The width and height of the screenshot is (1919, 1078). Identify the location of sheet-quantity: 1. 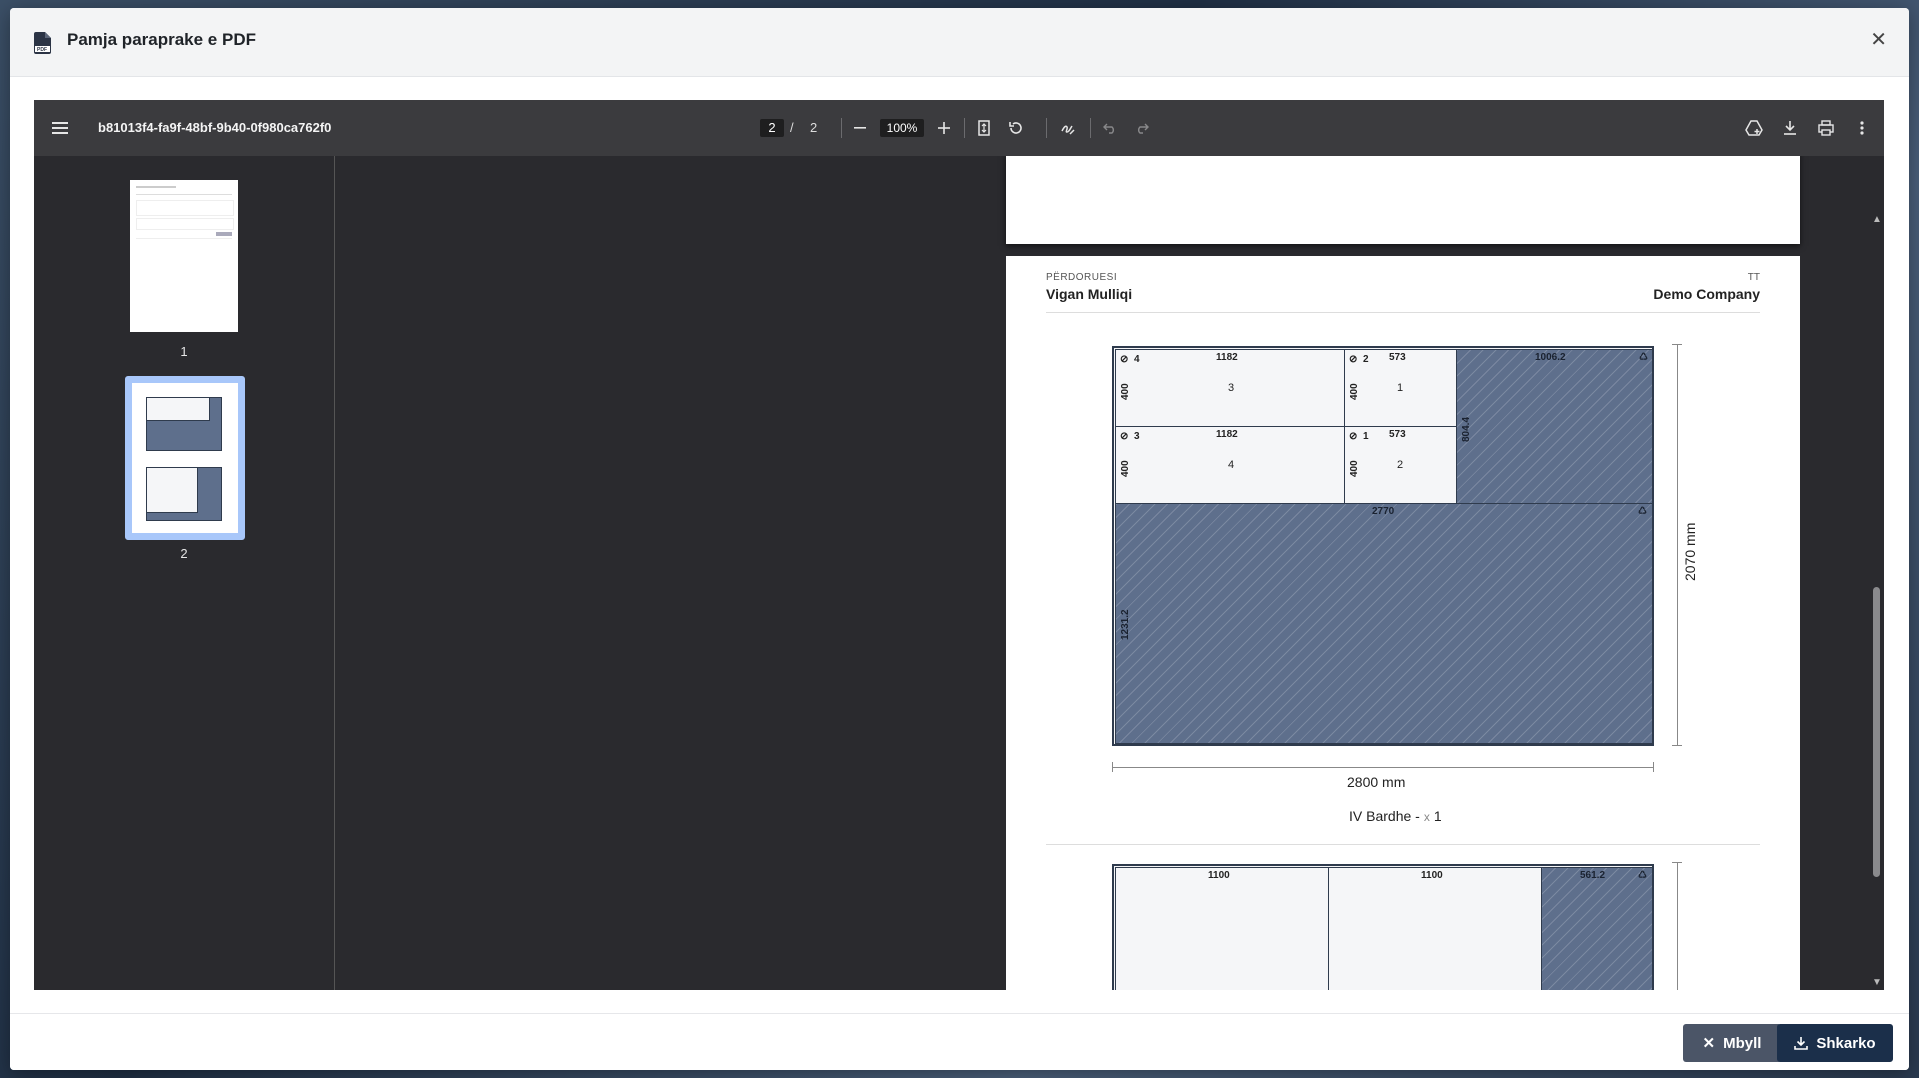
(1437, 816).